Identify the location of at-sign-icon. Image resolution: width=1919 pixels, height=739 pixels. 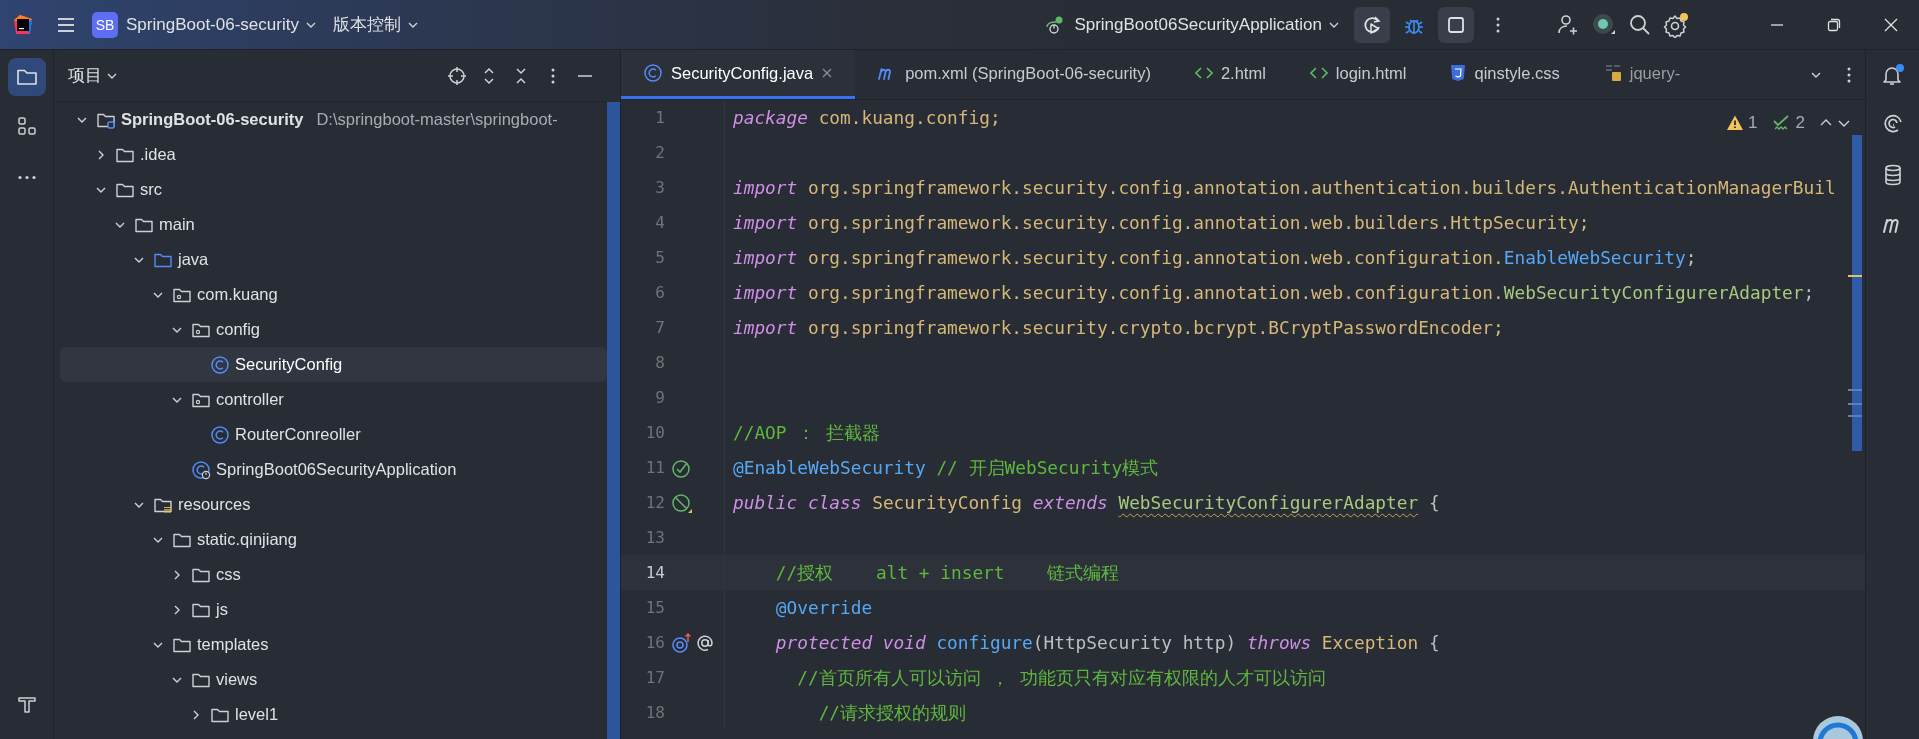
(705, 642).